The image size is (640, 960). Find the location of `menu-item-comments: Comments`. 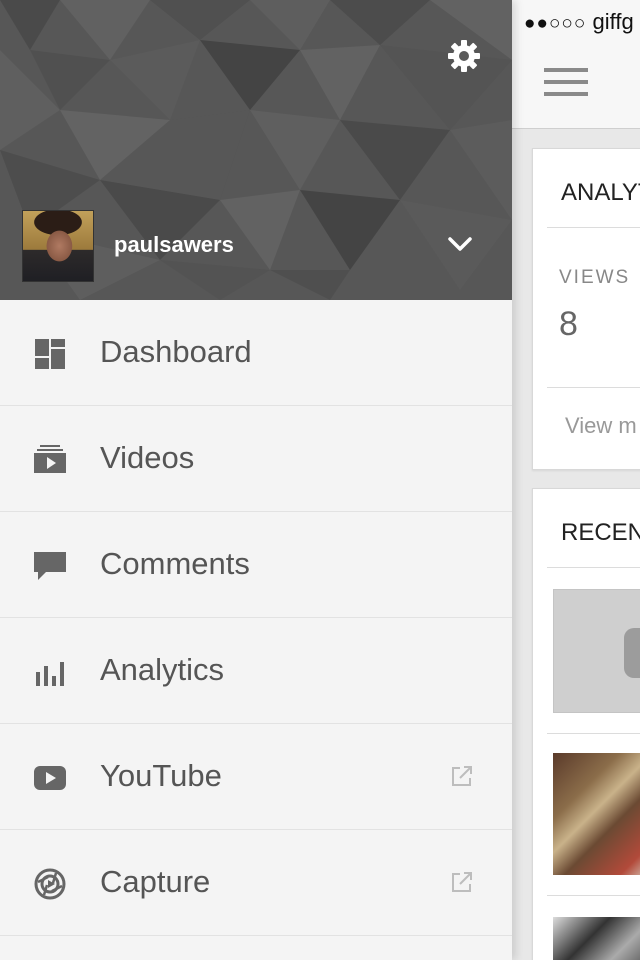

menu-item-comments: Comments is located at coordinates (256, 565).